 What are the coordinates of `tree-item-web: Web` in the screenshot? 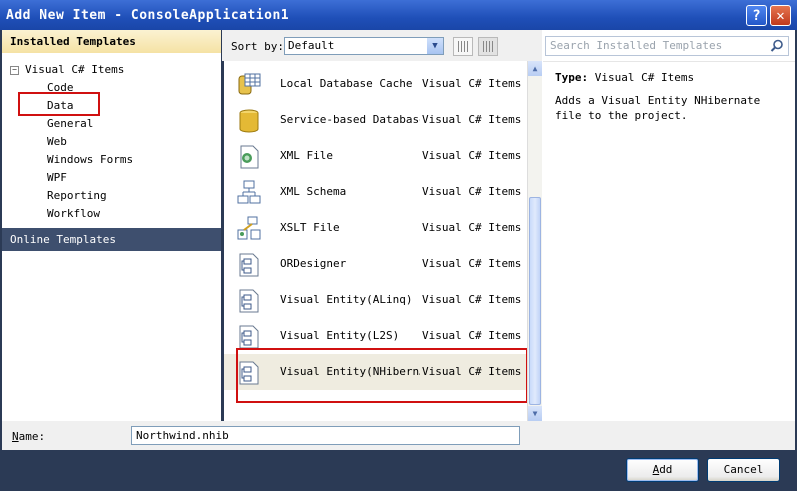 It's located at (57, 142).